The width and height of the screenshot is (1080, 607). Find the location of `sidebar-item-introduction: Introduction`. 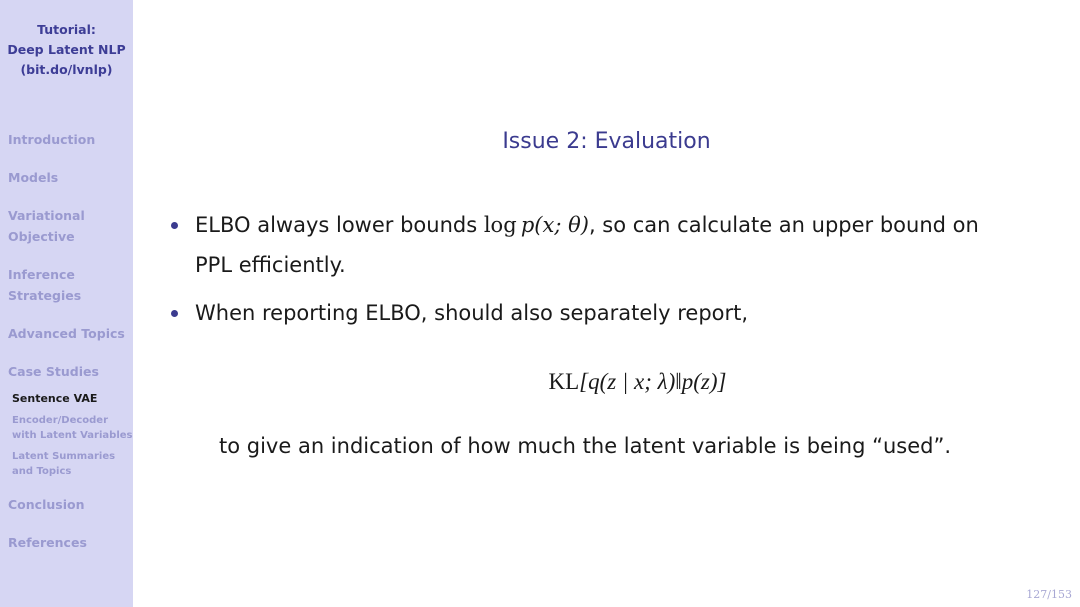

sidebar-item-introduction: Introduction is located at coordinates (51, 139).